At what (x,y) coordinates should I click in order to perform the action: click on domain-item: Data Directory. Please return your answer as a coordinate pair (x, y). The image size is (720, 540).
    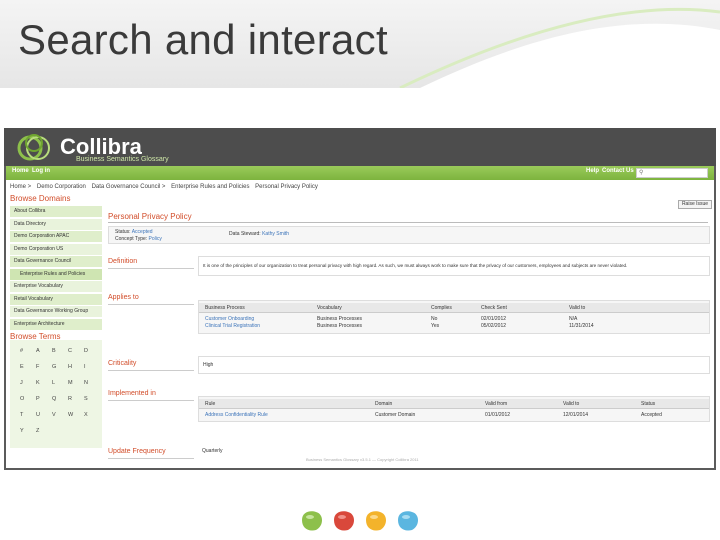
    Looking at the image, I should click on (56, 224).